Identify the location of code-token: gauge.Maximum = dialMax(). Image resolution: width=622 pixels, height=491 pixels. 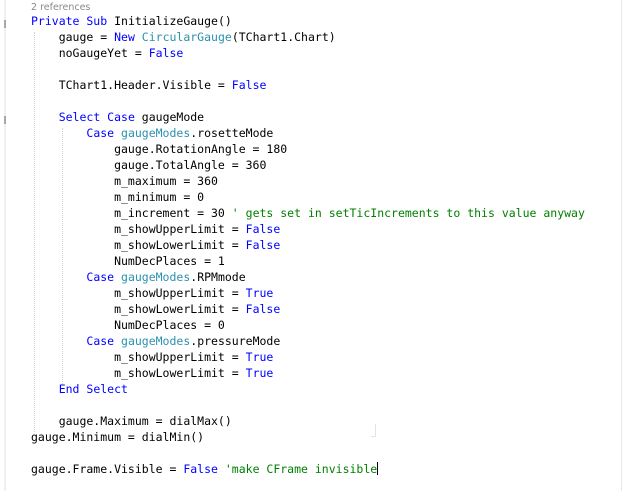
(131, 421).